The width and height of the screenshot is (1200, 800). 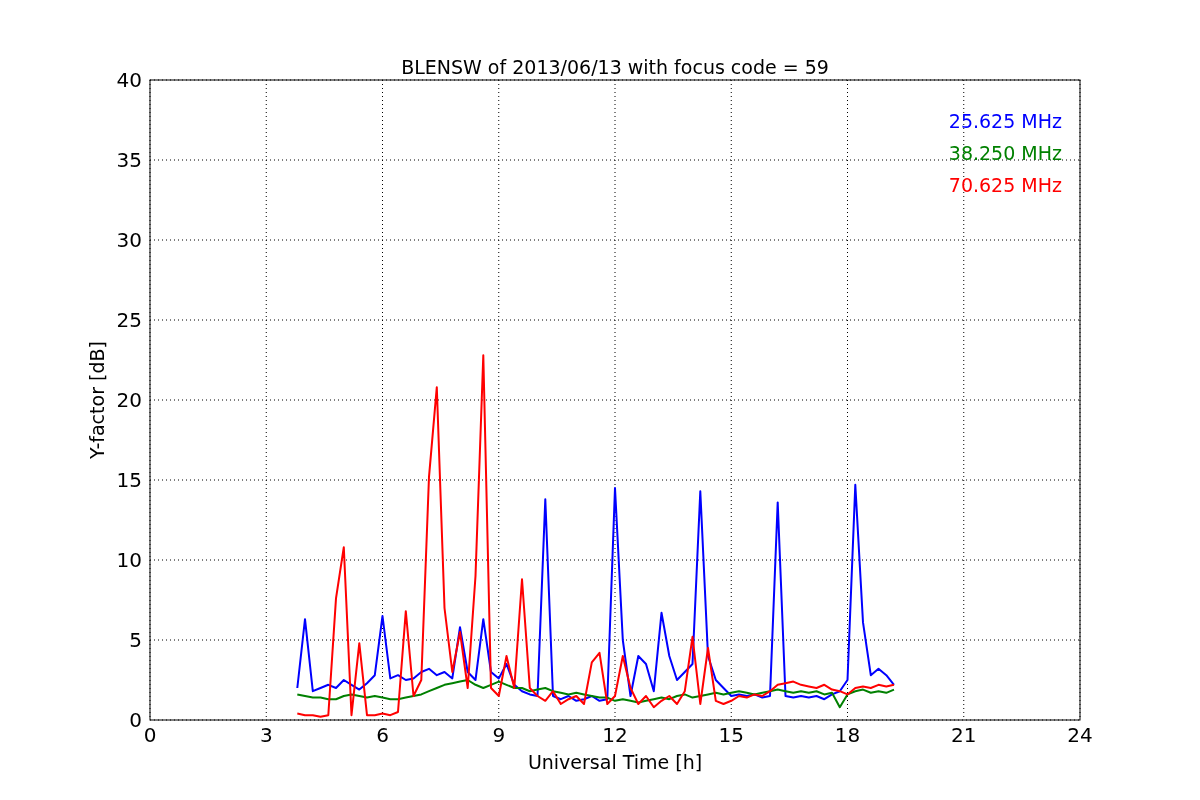 What do you see at coordinates (135, 720) in the screenshot?
I see `y-tick-label: 0` at bounding box center [135, 720].